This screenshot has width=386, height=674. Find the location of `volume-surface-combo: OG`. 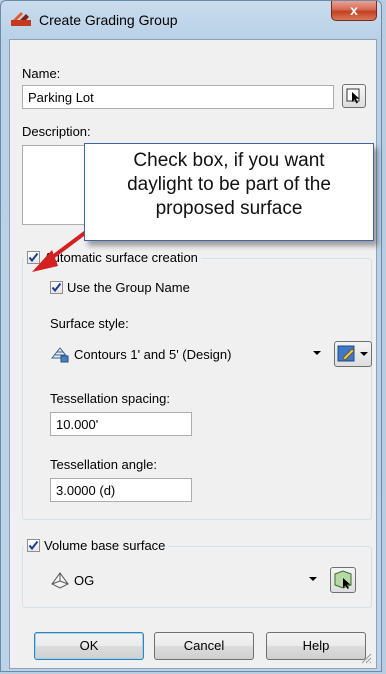

volume-surface-combo: OG is located at coordinates (186, 580).